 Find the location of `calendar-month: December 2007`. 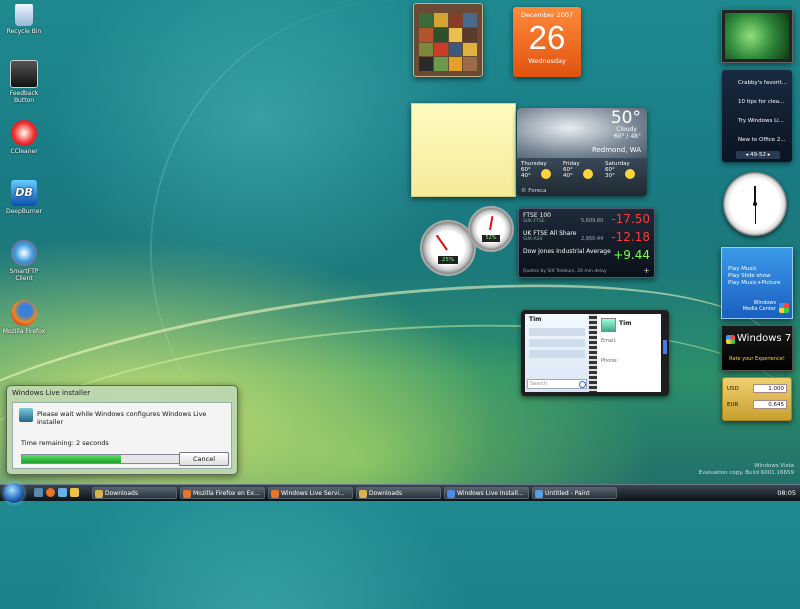

calendar-month: December 2007 is located at coordinates (547, 15).